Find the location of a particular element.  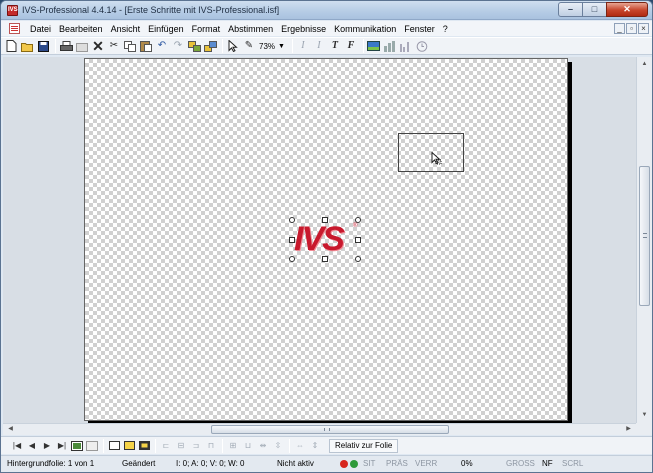

pen-icon: ✎ is located at coordinates (249, 46).